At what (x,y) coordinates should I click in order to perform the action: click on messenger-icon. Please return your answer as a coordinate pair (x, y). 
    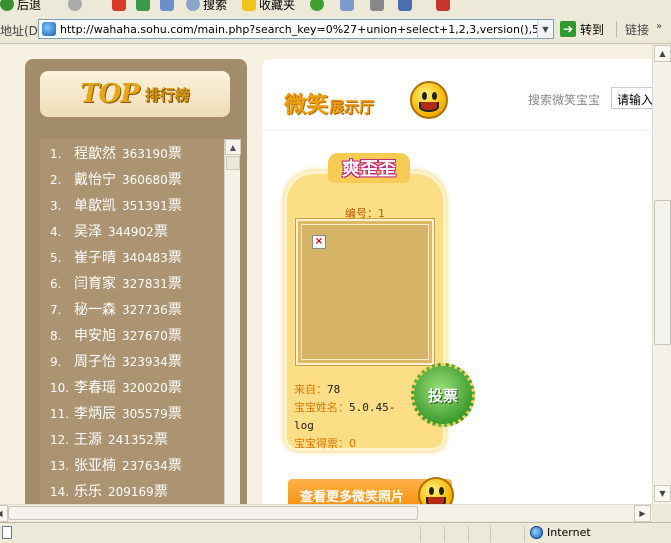
    Looking at the image, I should click on (443, 5).